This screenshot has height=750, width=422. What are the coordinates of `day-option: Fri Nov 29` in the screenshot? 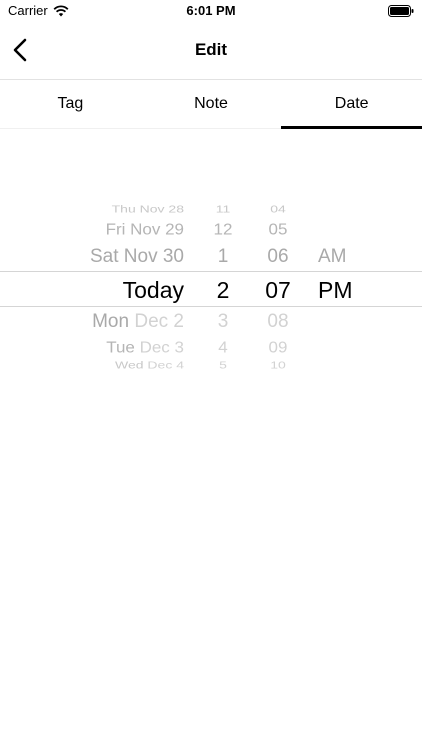 It's located at (145, 230).